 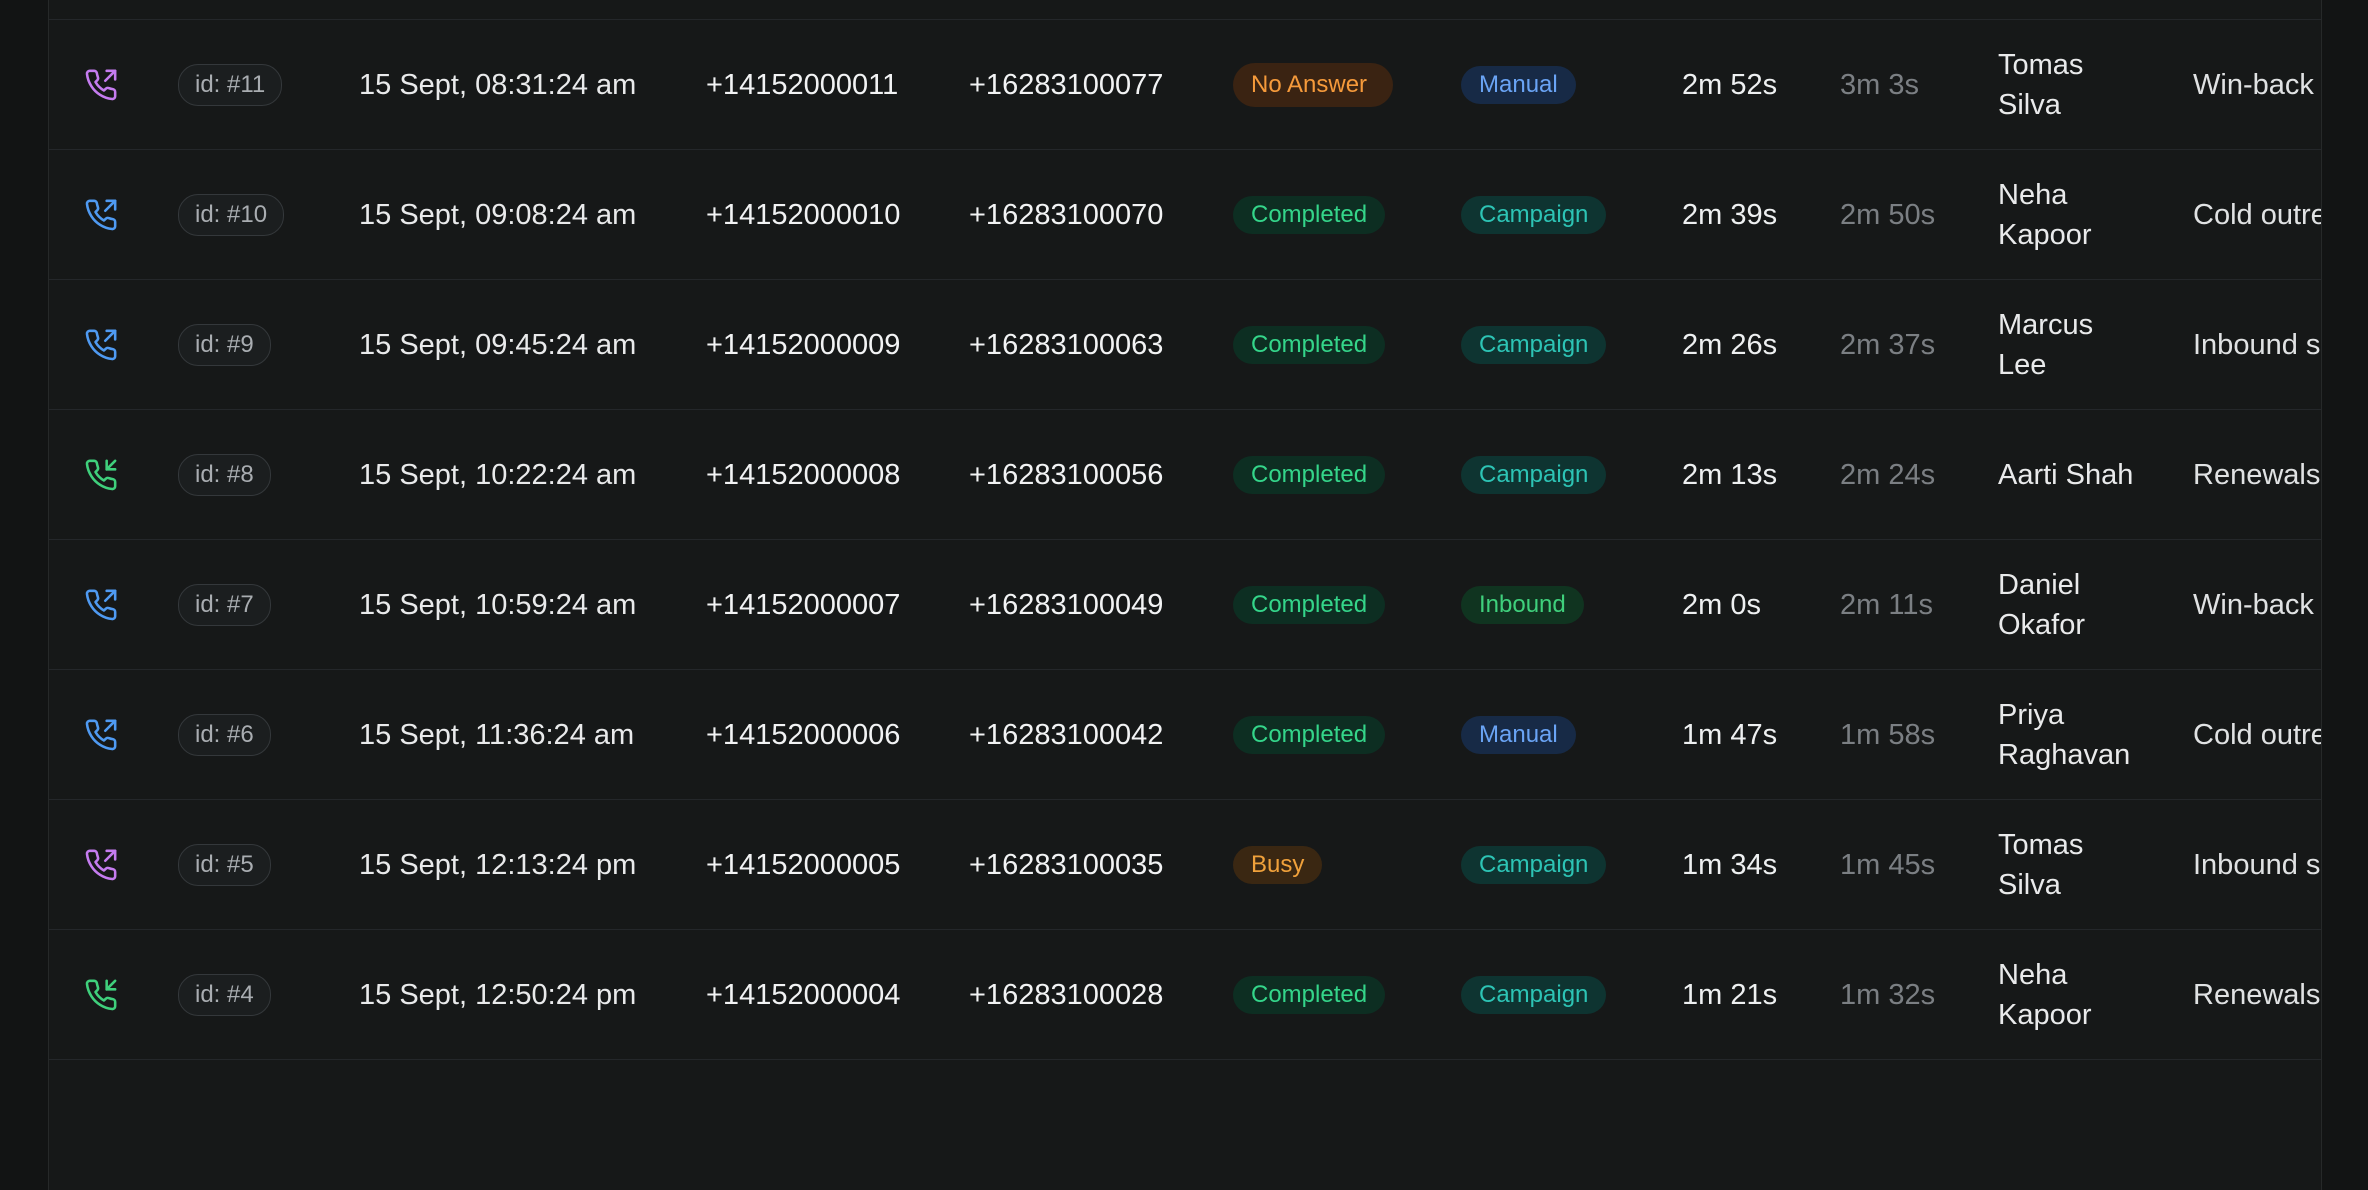 What do you see at coordinates (1066, 474) in the screenshot?
I see `to-number: +16283100056` at bounding box center [1066, 474].